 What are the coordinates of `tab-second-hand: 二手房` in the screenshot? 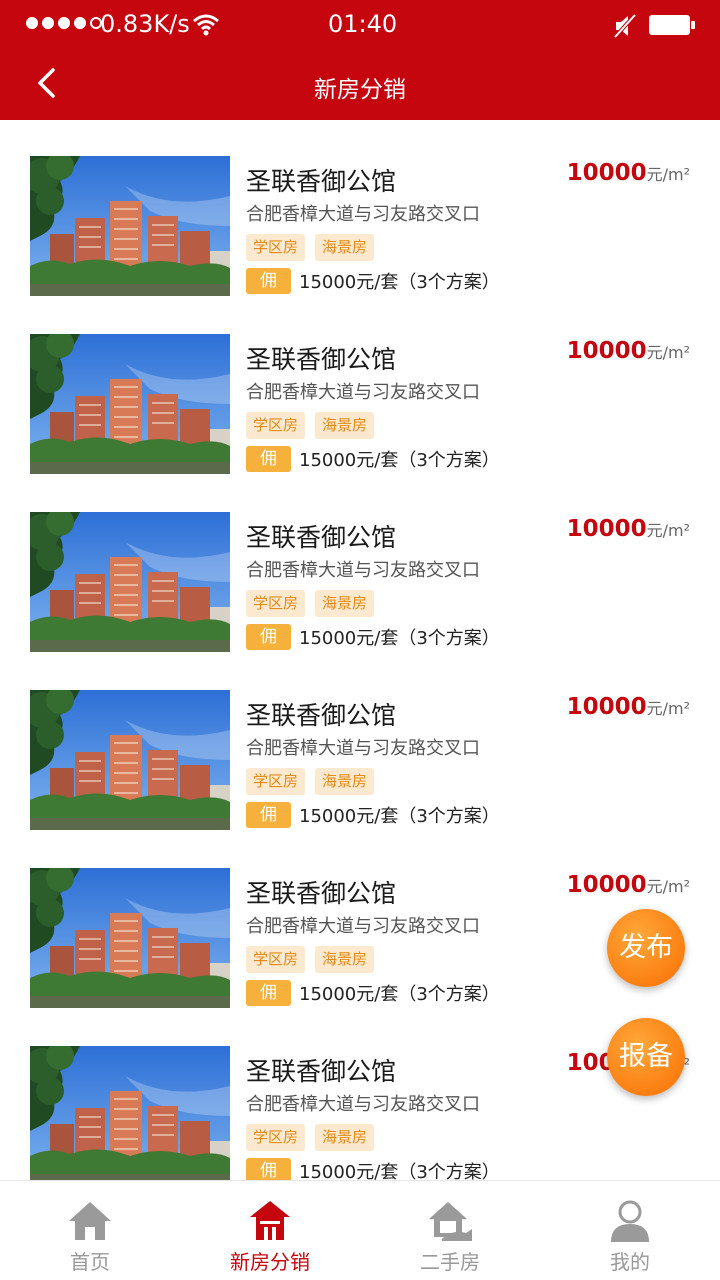 It's located at (450, 1230).